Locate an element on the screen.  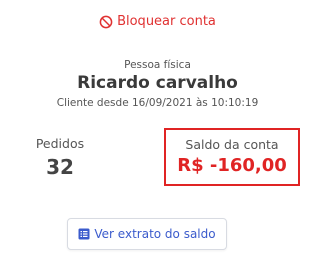
account-balance-stat: Saldo da conta R$ -160,00 is located at coordinates (232, 157).